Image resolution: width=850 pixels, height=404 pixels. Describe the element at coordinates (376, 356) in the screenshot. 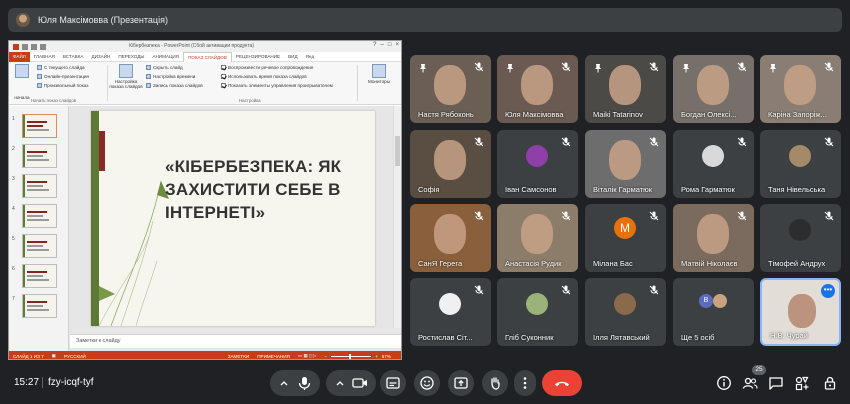

I see `zoom-in-icon: +` at that location.